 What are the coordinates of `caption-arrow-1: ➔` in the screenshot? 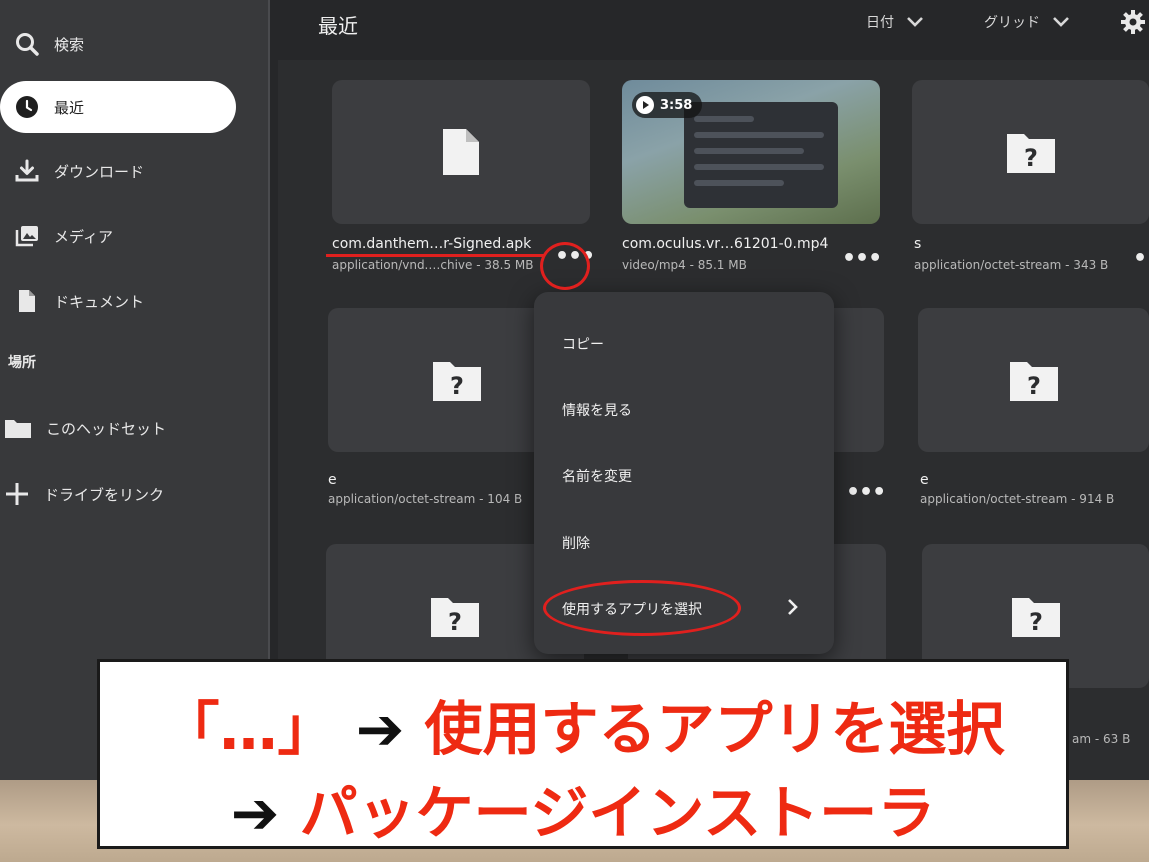 It's located at (380, 729).